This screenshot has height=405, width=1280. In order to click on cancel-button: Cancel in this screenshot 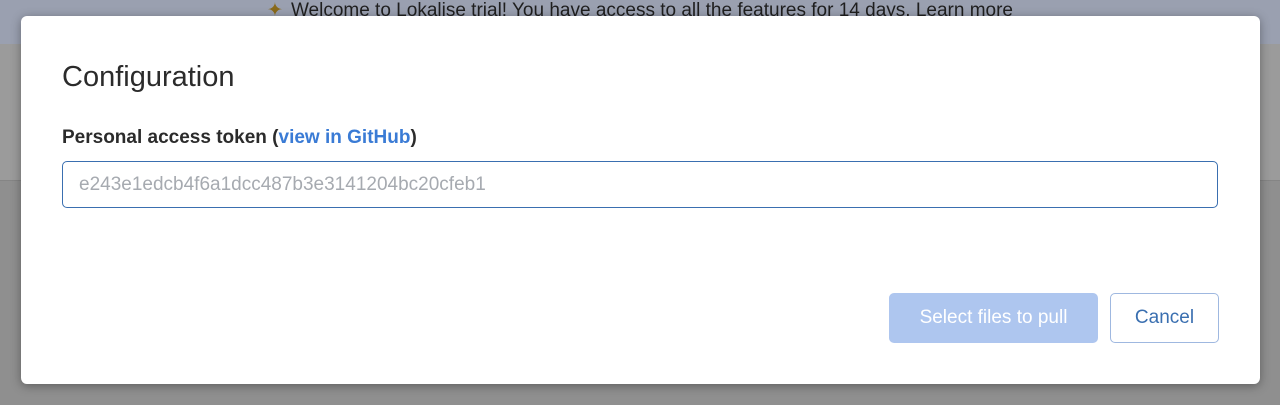, I will do `click(1164, 318)`.